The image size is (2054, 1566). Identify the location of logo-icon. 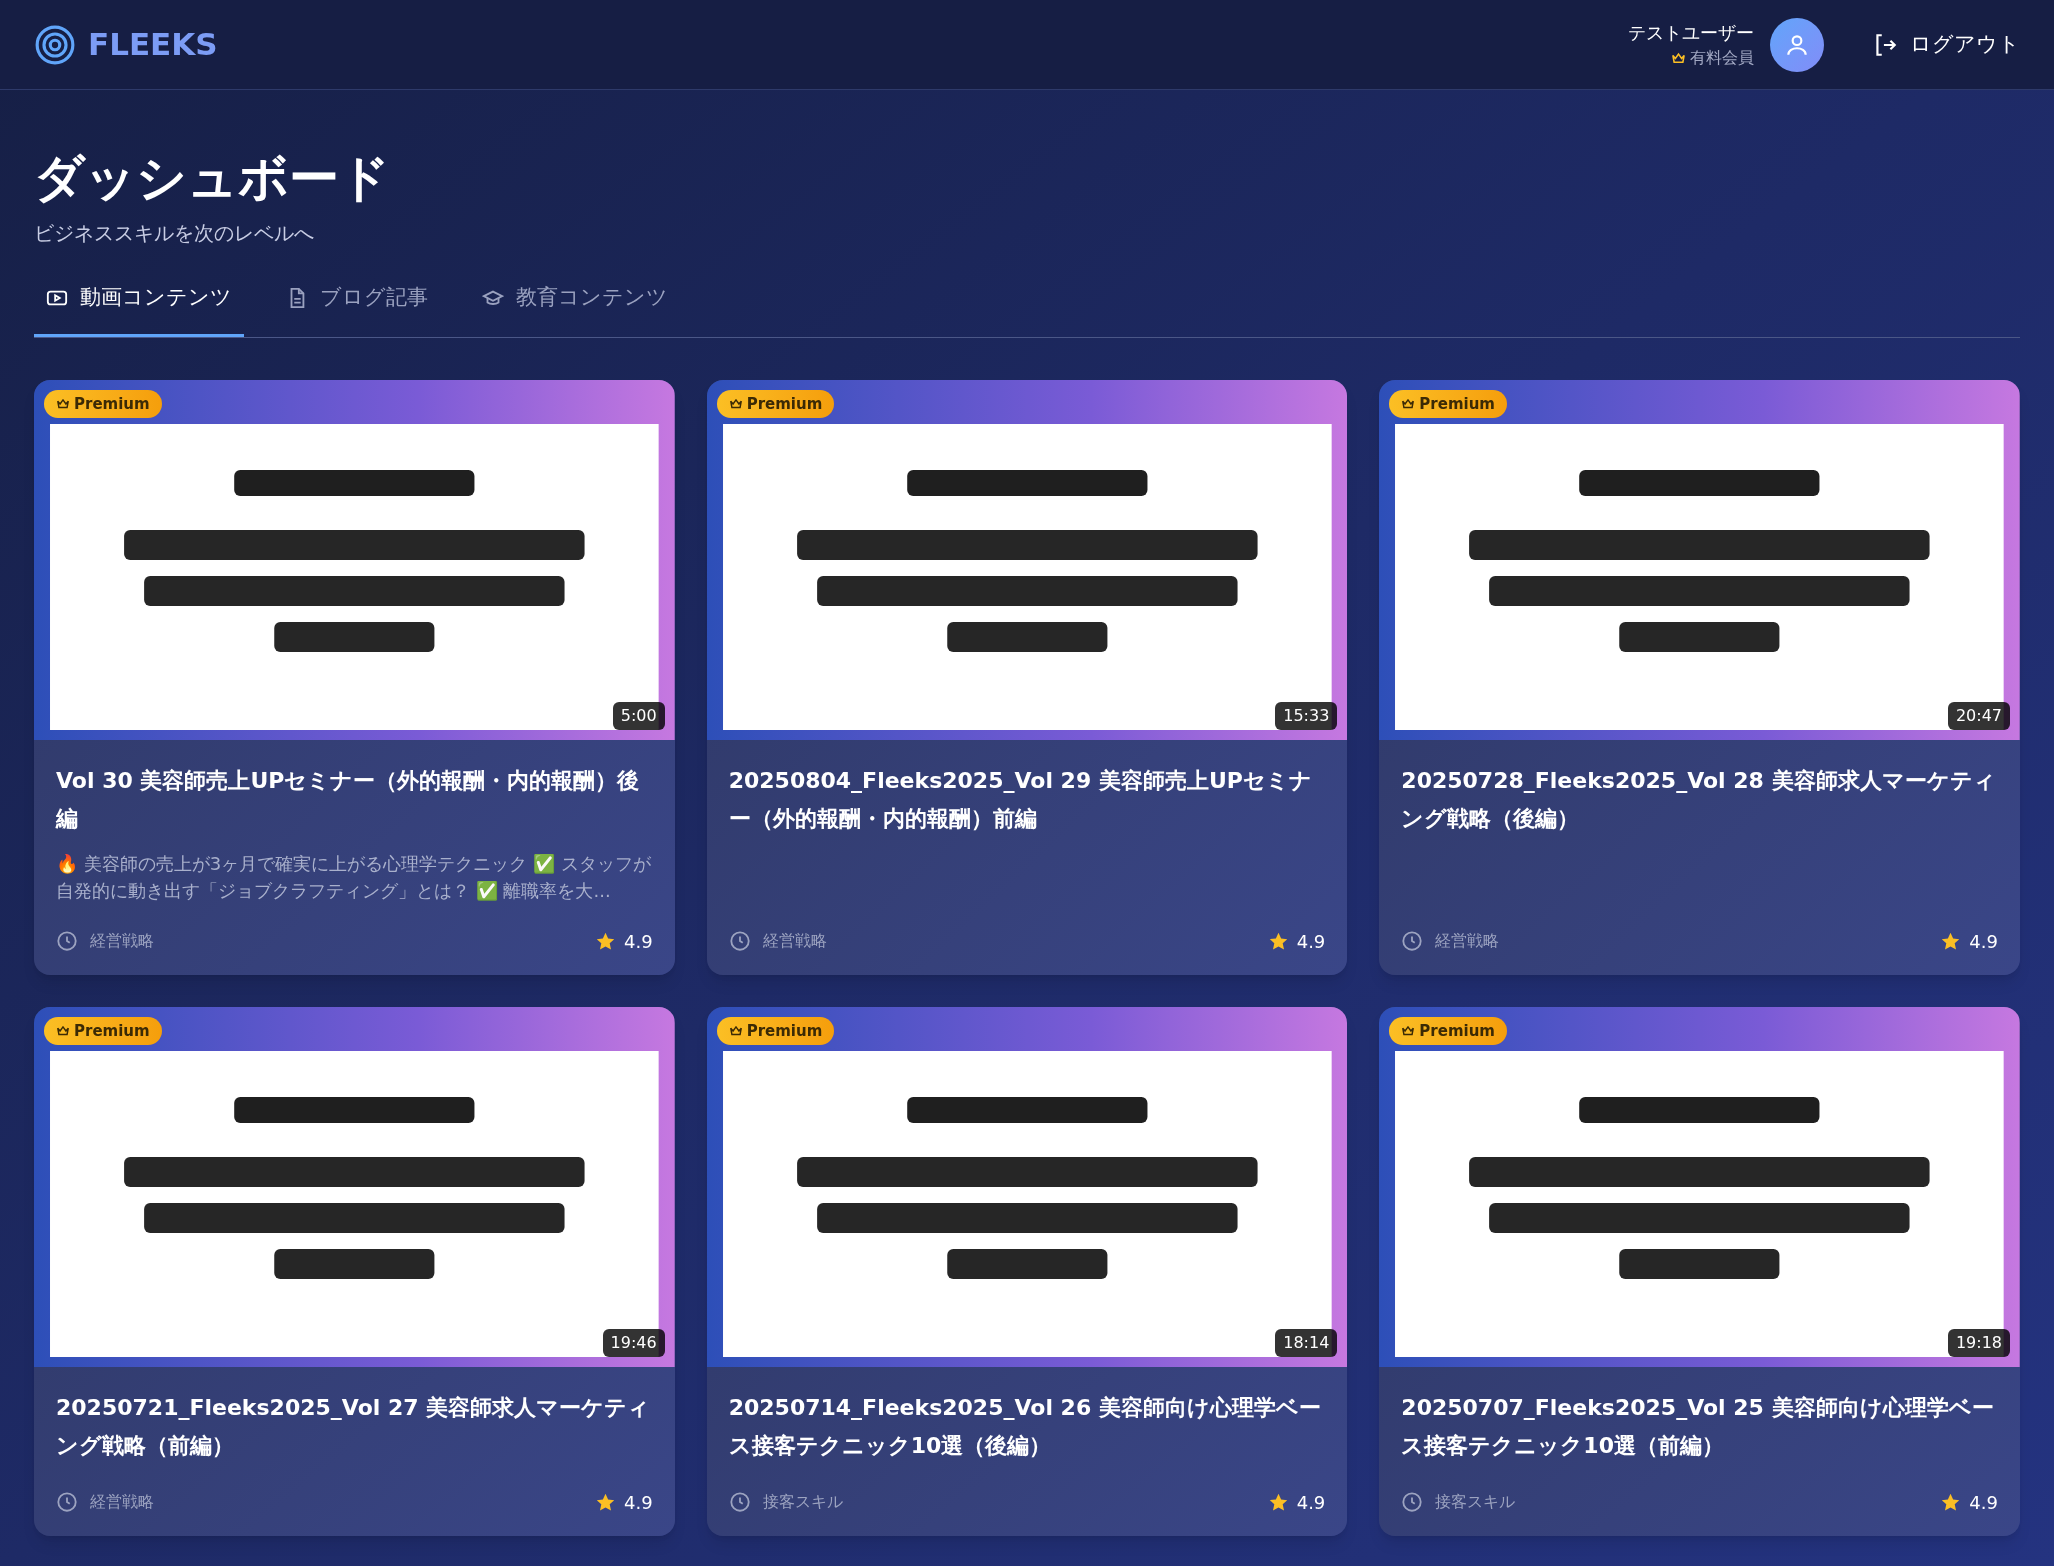
(55, 44).